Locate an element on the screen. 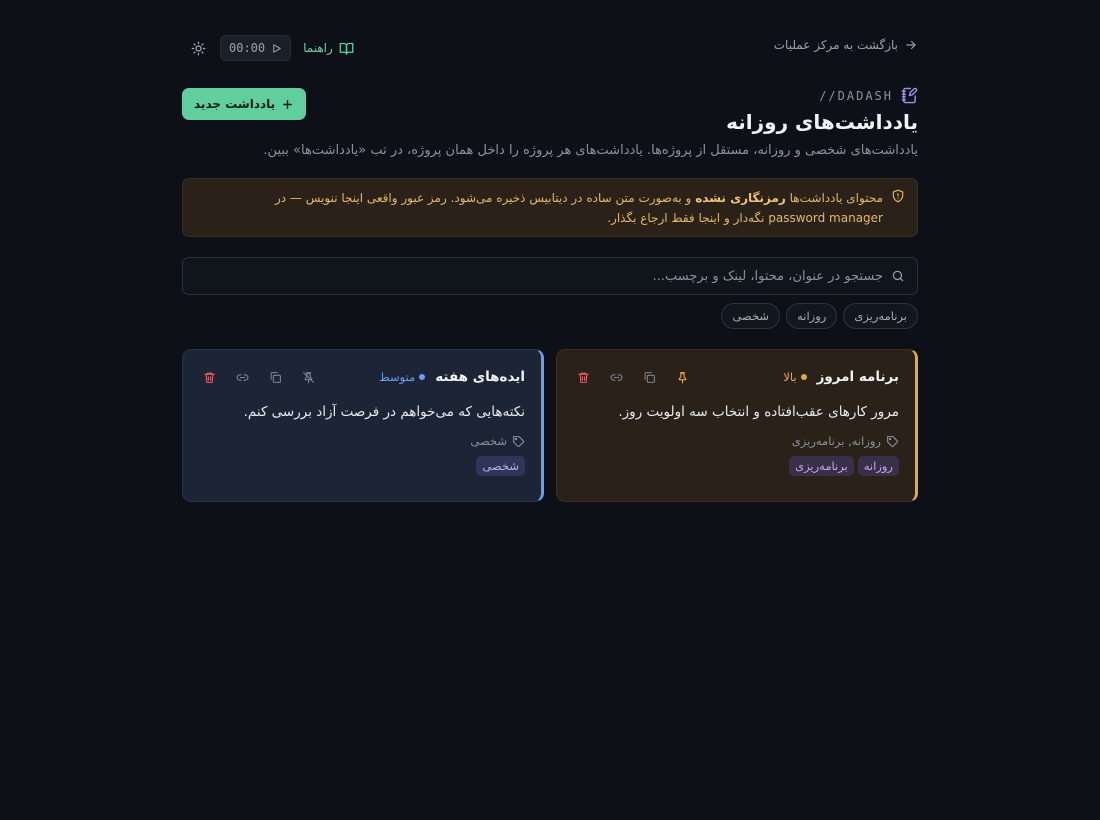  pin-icon is located at coordinates (682, 377).